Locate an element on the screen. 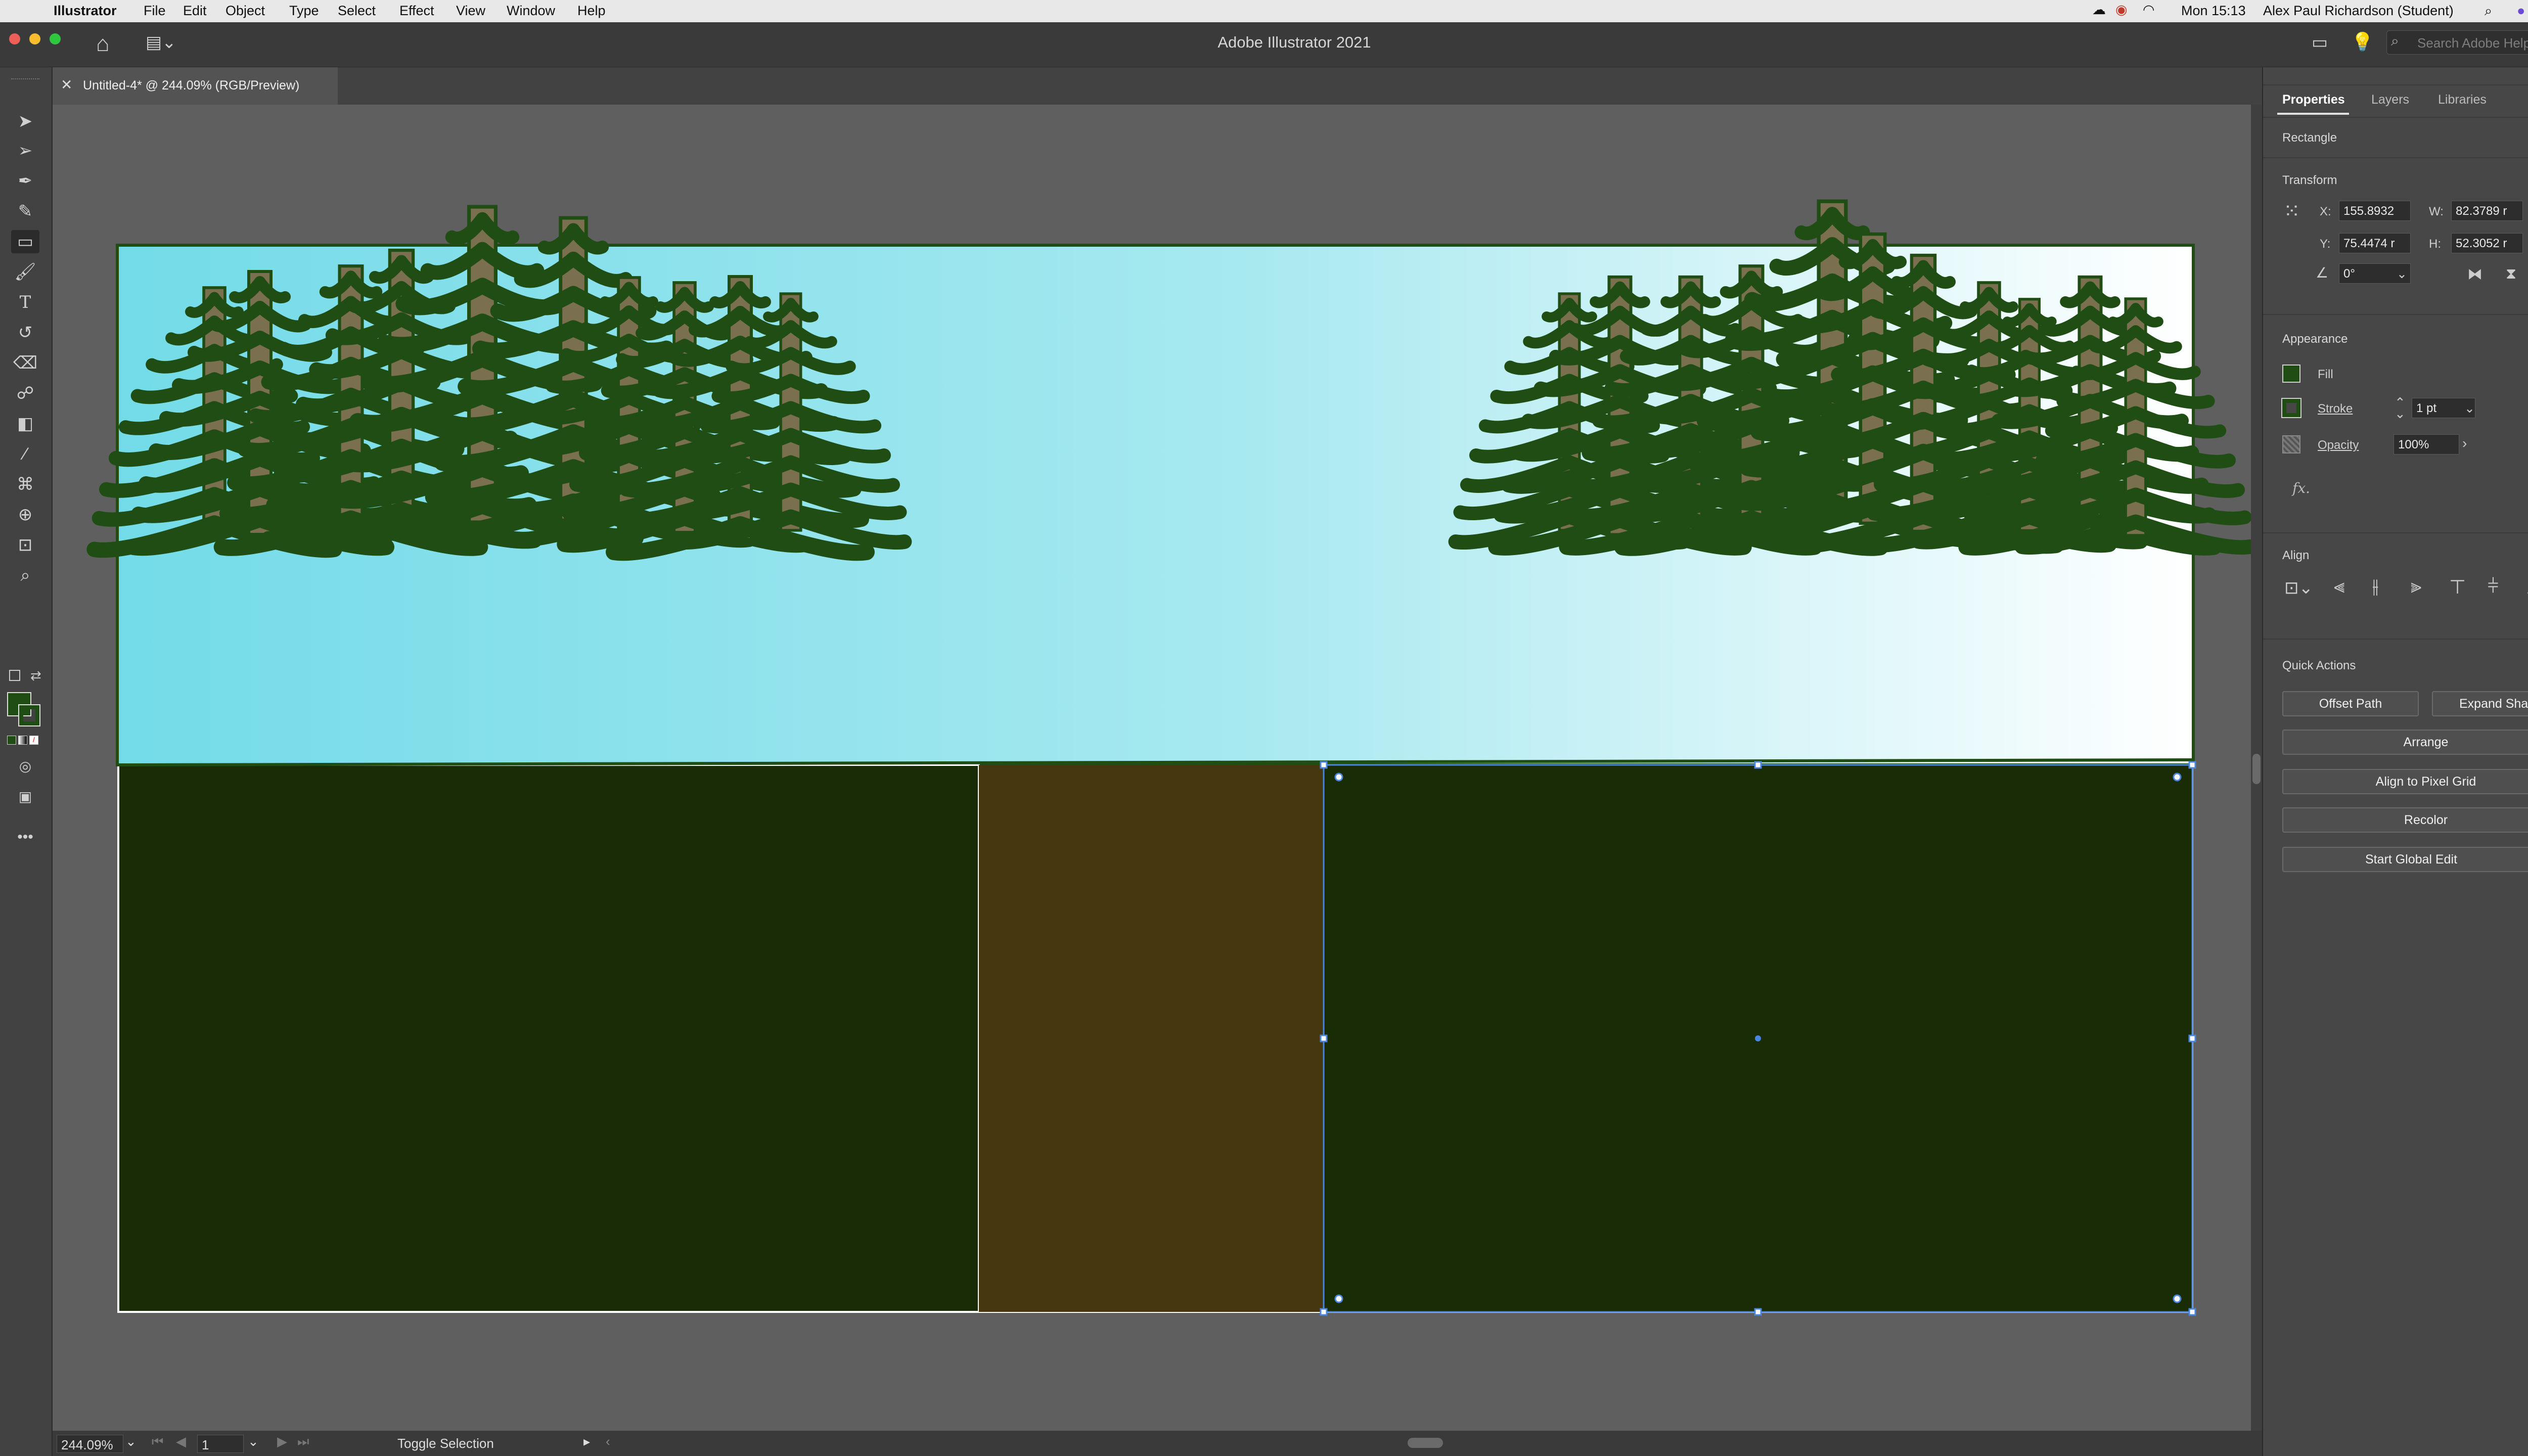  creative-cloud-icon: ☁ is located at coordinates (2099, 10).